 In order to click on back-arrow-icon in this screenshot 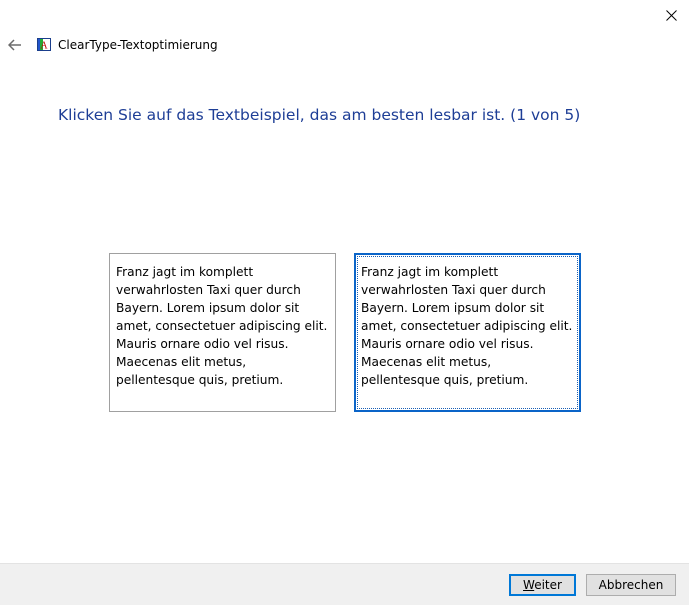, I will do `click(14, 45)`.